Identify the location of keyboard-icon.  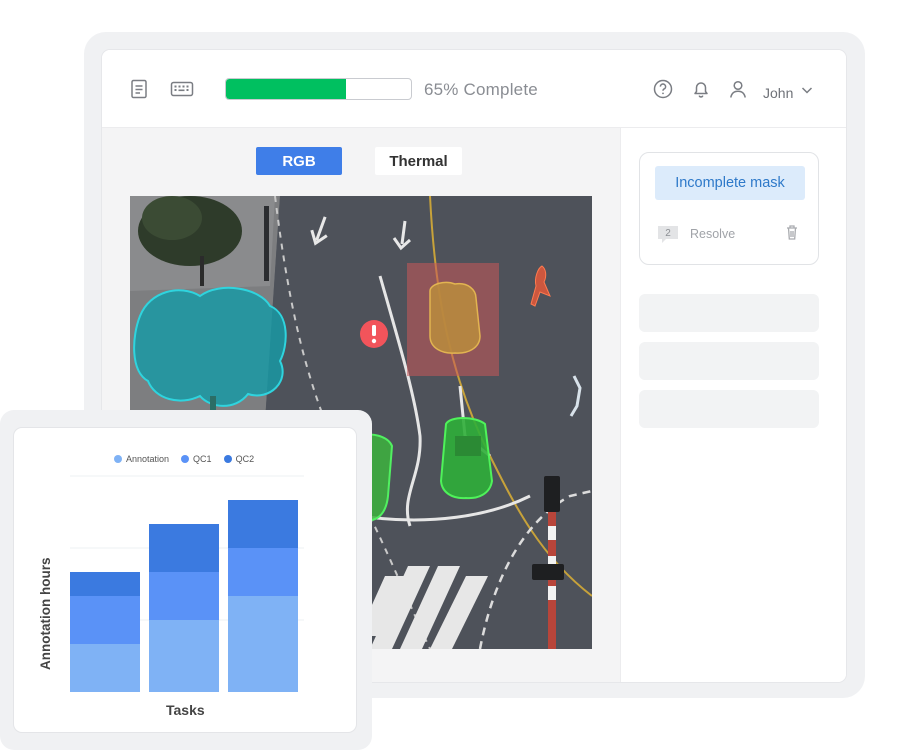
(182, 89).